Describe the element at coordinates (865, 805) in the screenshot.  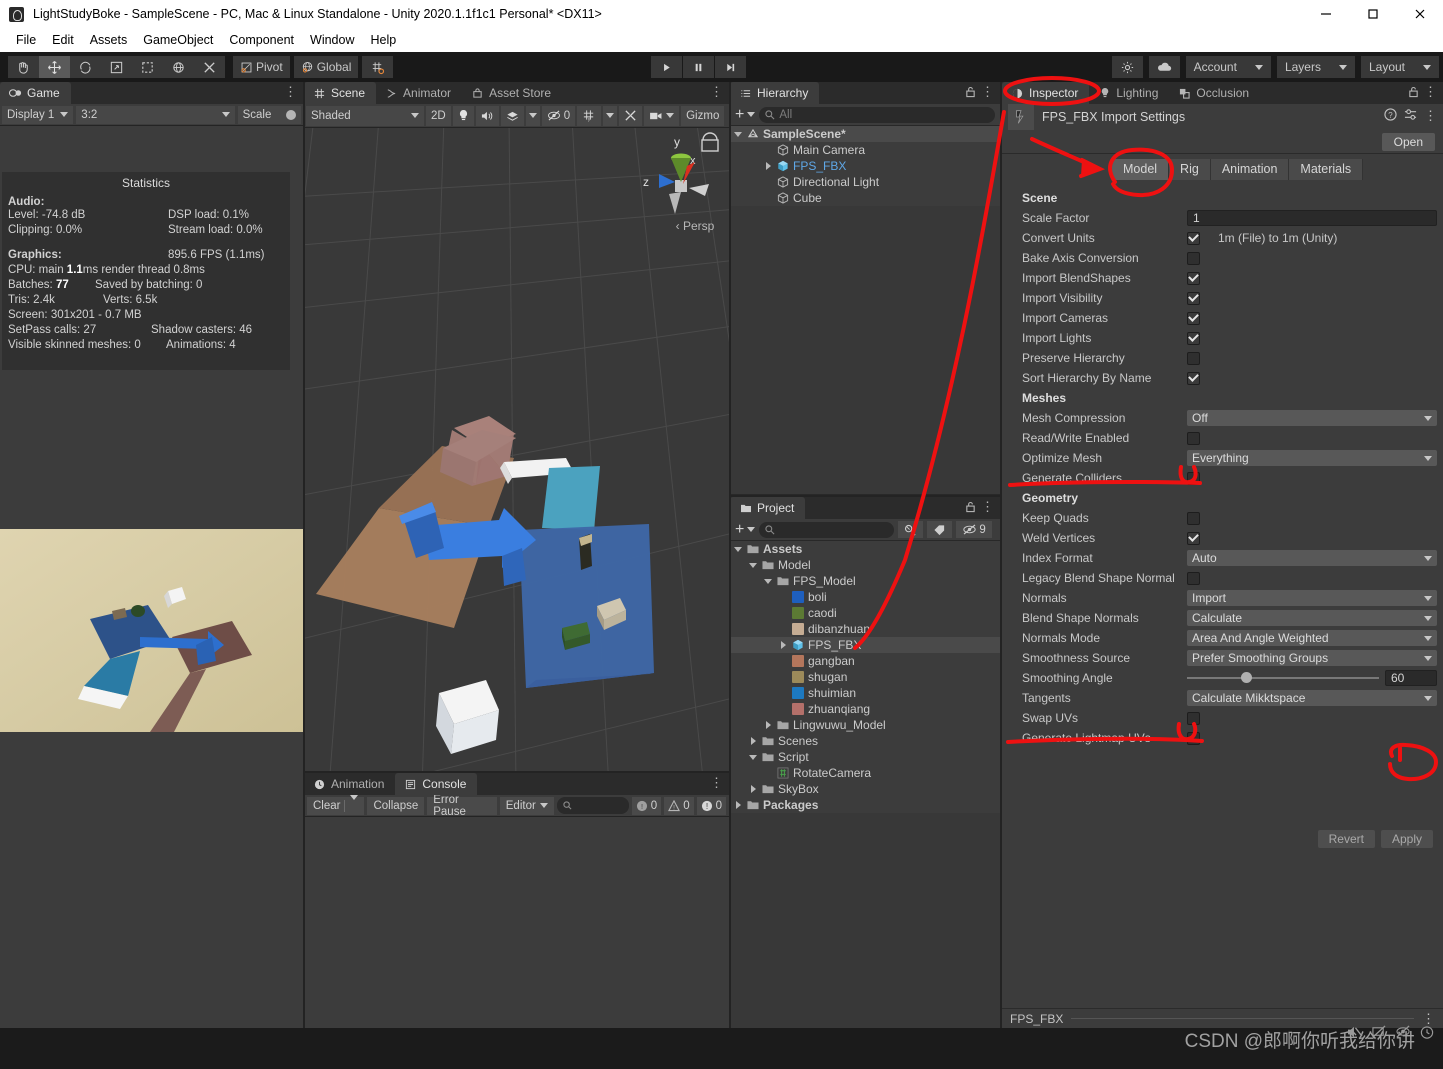
I see `project-item-row: Packages` at that location.